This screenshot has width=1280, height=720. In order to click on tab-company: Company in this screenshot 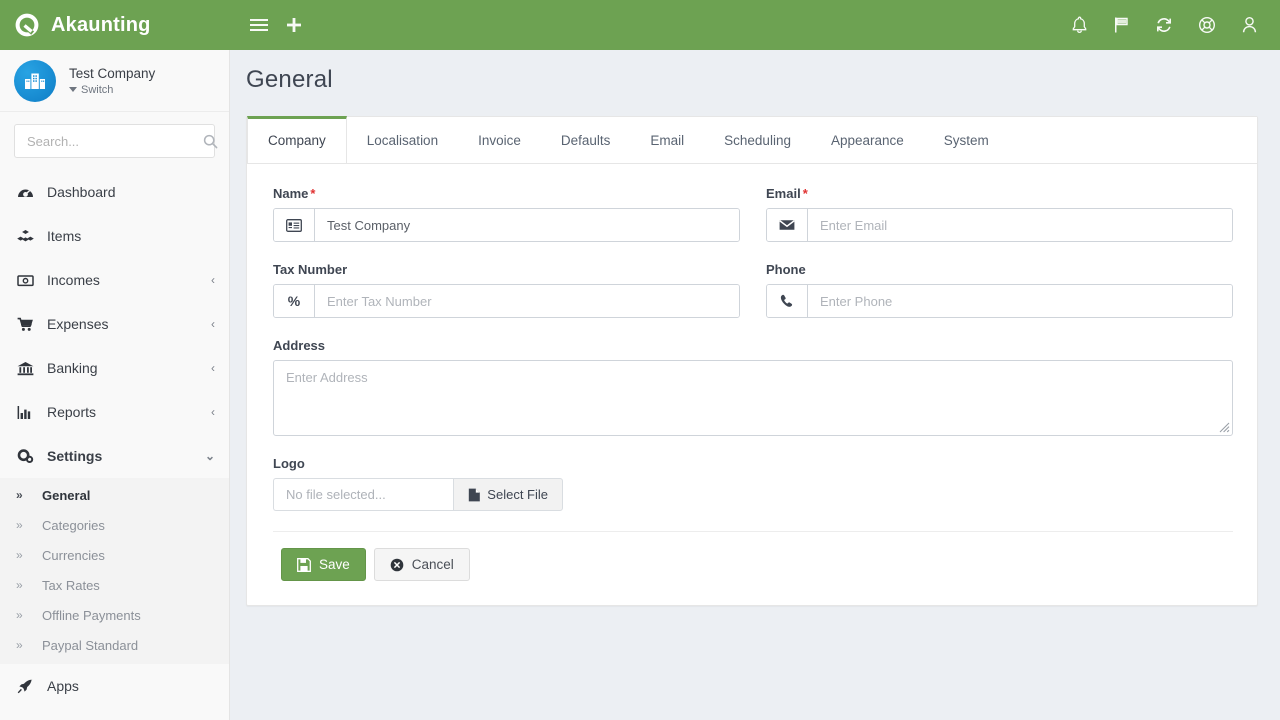, I will do `click(297, 139)`.